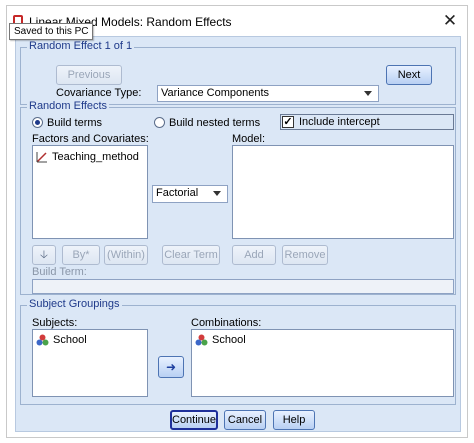  Describe the element at coordinates (215, 93) in the screenshot. I see `covariance-type-value: Variance Components` at that location.